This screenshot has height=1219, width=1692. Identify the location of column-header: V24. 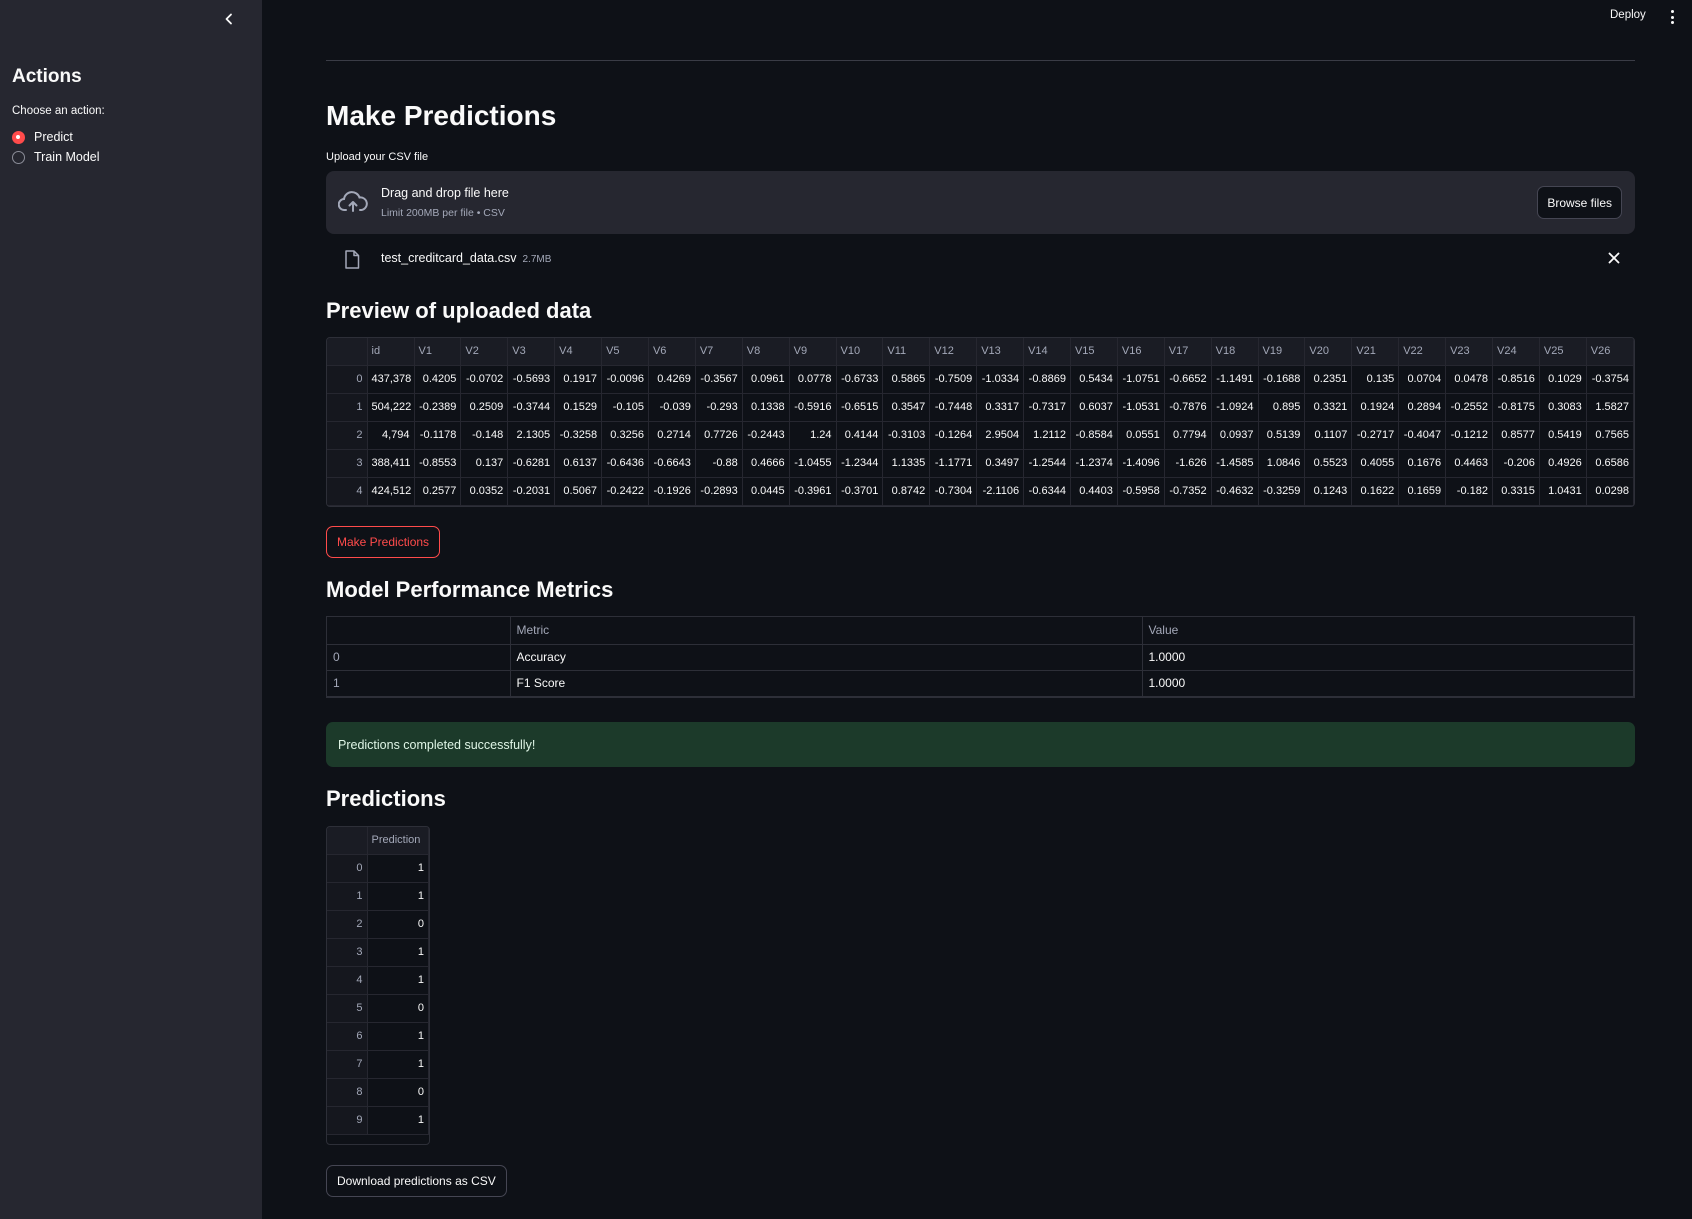
(1516, 352).